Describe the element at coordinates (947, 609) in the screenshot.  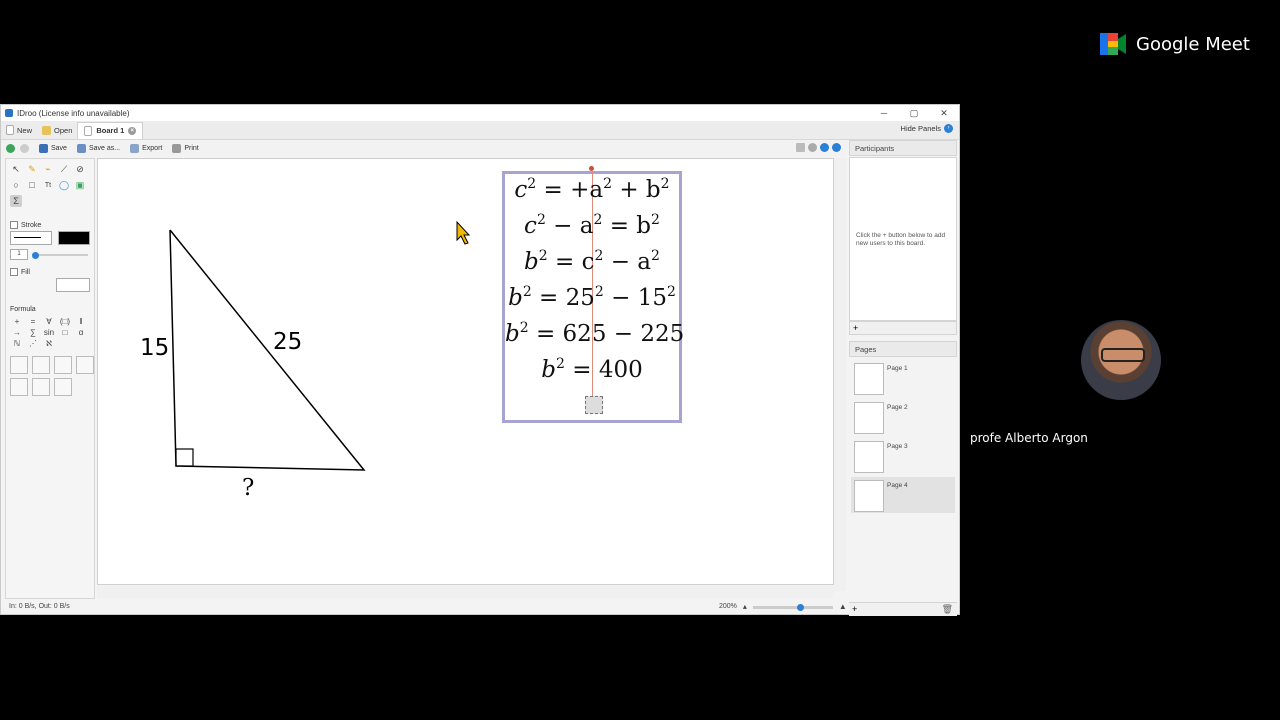
I see `trash-icon: 🗑` at that location.